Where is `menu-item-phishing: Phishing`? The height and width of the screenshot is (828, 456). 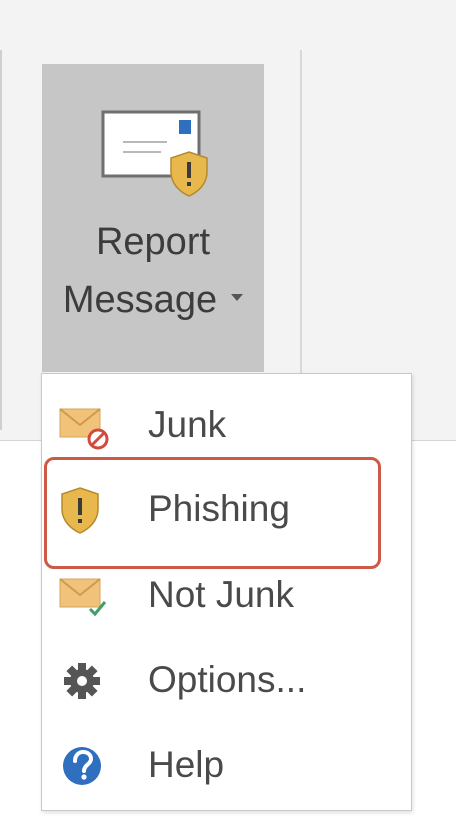
menu-item-phishing: Phishing is located at coordinates (226, 509).